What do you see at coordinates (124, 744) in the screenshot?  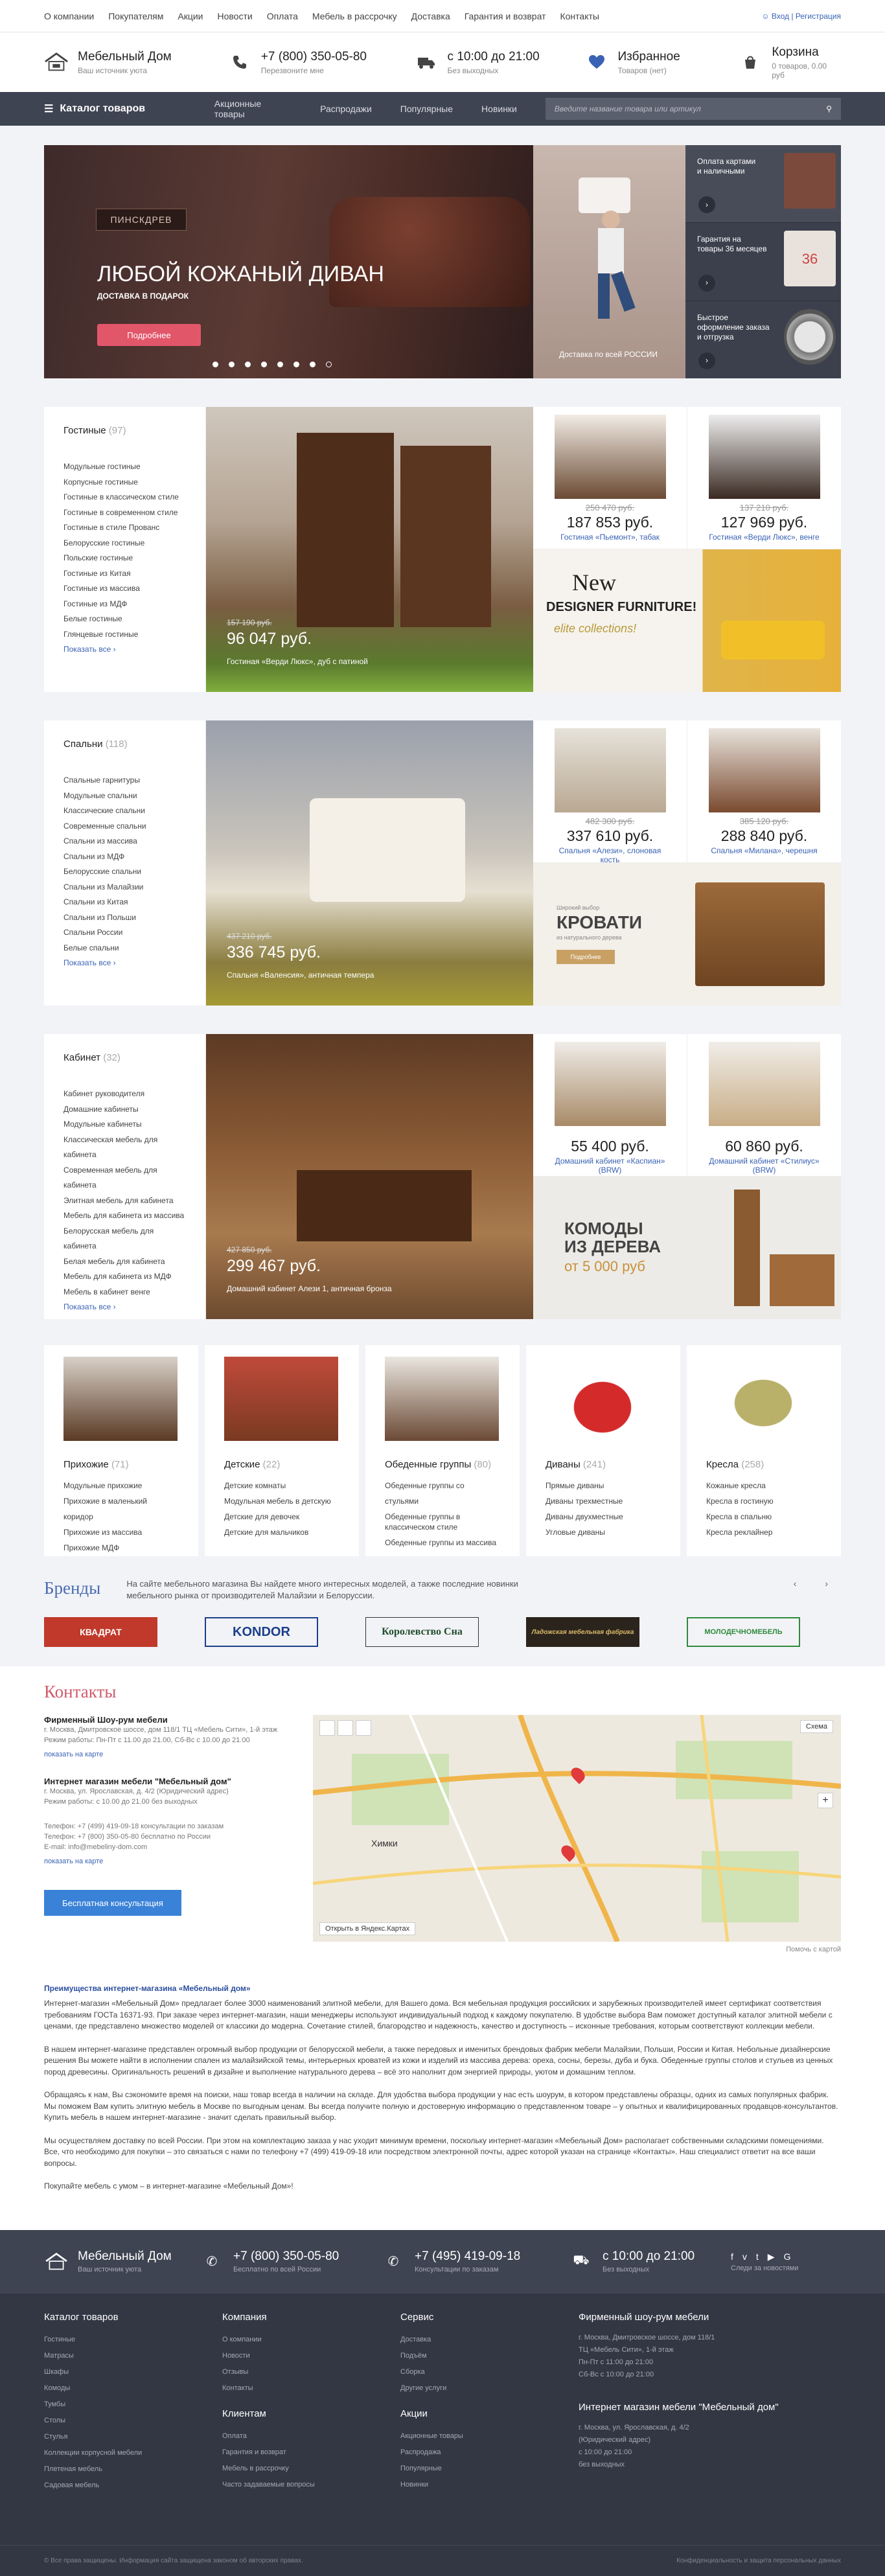 I see `category-title: Спальни (118)` at bounding box center [124, 744].